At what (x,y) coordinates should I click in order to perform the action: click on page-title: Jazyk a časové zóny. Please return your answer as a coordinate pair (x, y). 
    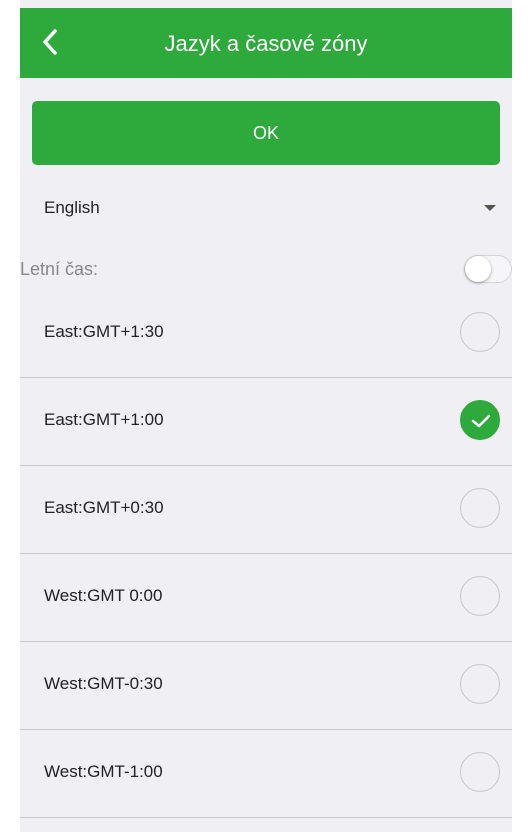
    Looking at the image, I should click on (266, 43).